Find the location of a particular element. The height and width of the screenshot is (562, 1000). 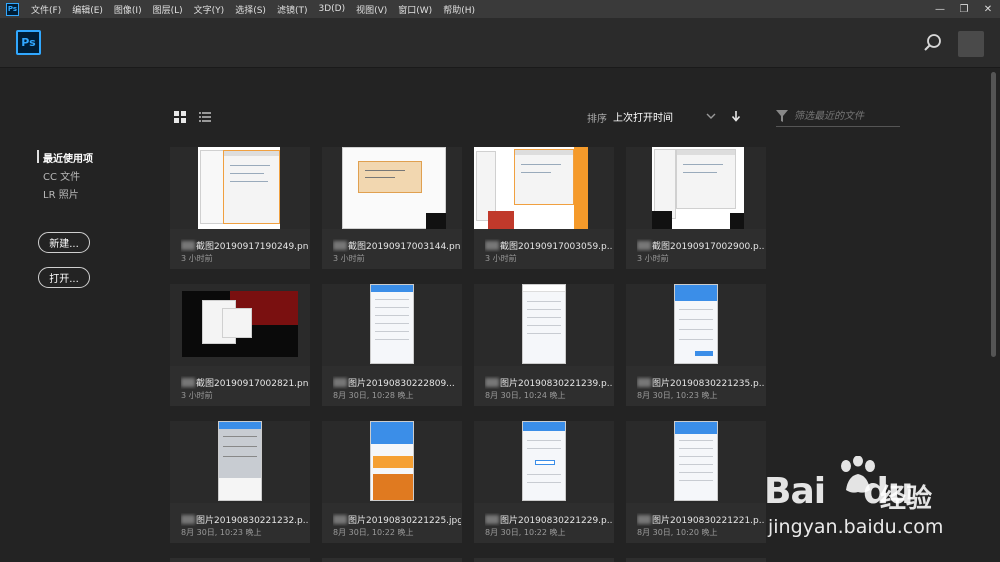

file-card: 图片20190830221239.p... 8月 30日, 10:24 晚上 is located at coordinates (544, 345).